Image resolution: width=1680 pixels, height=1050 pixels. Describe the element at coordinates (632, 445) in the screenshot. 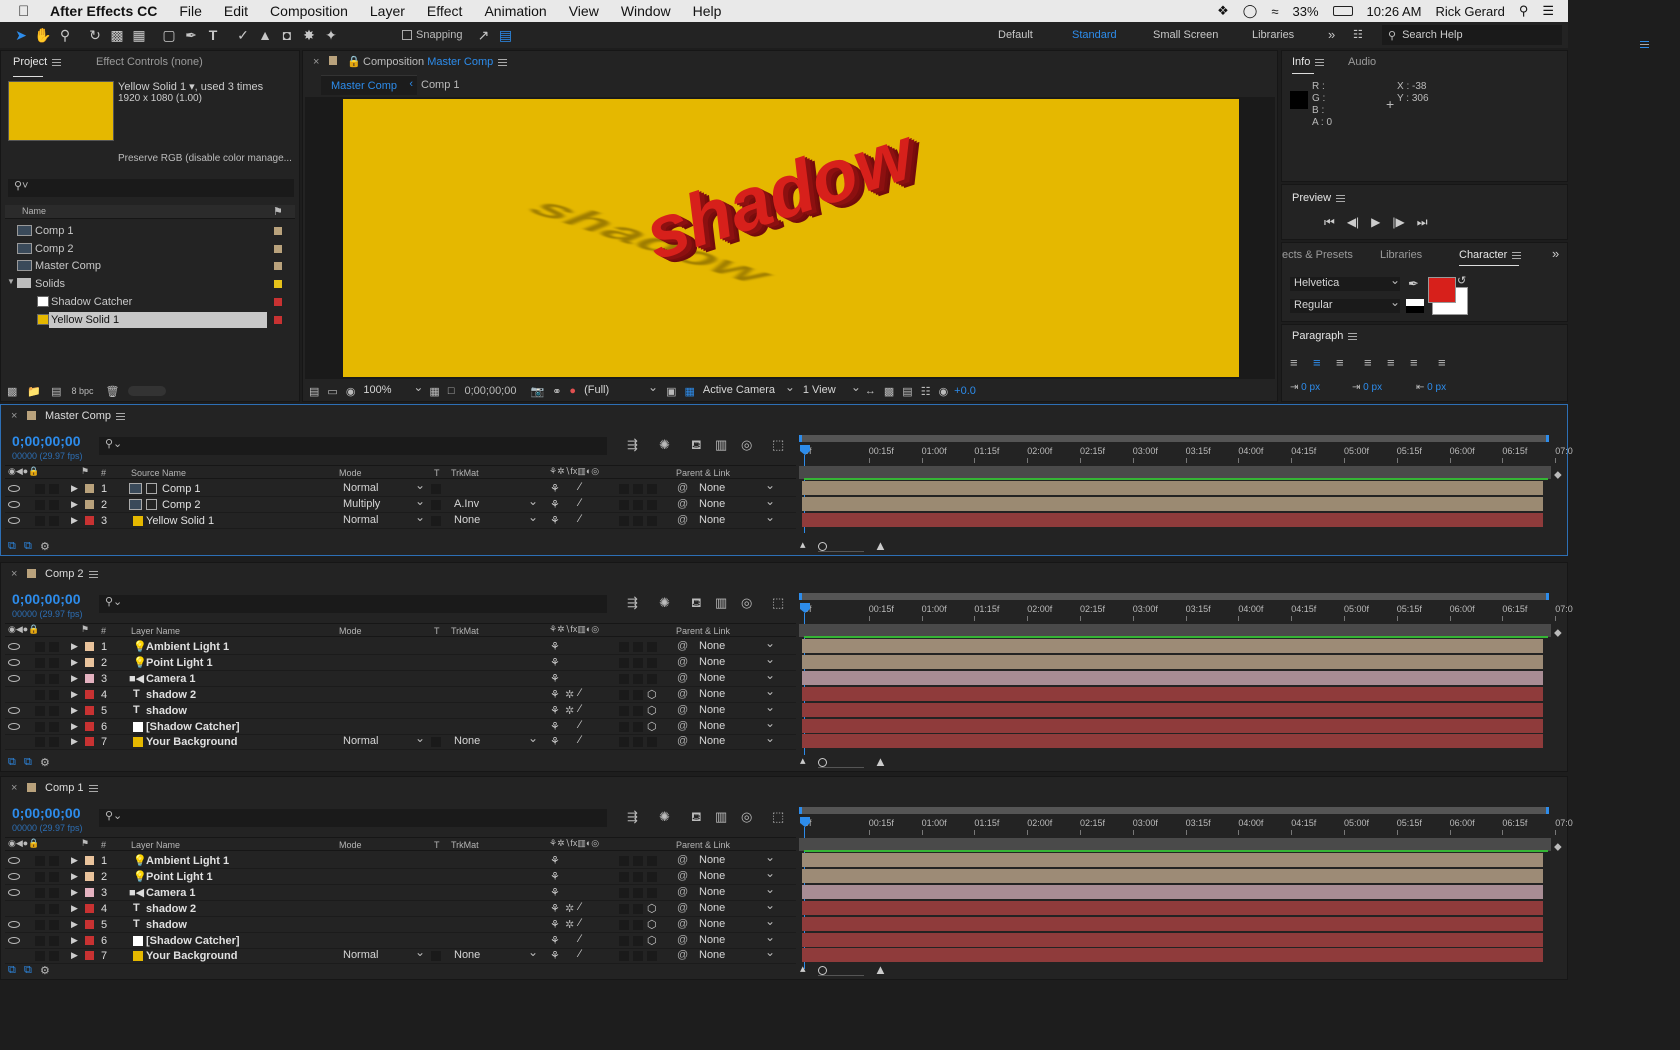

I see `comp-mini-flowchart-icon: ⇶` at that location.